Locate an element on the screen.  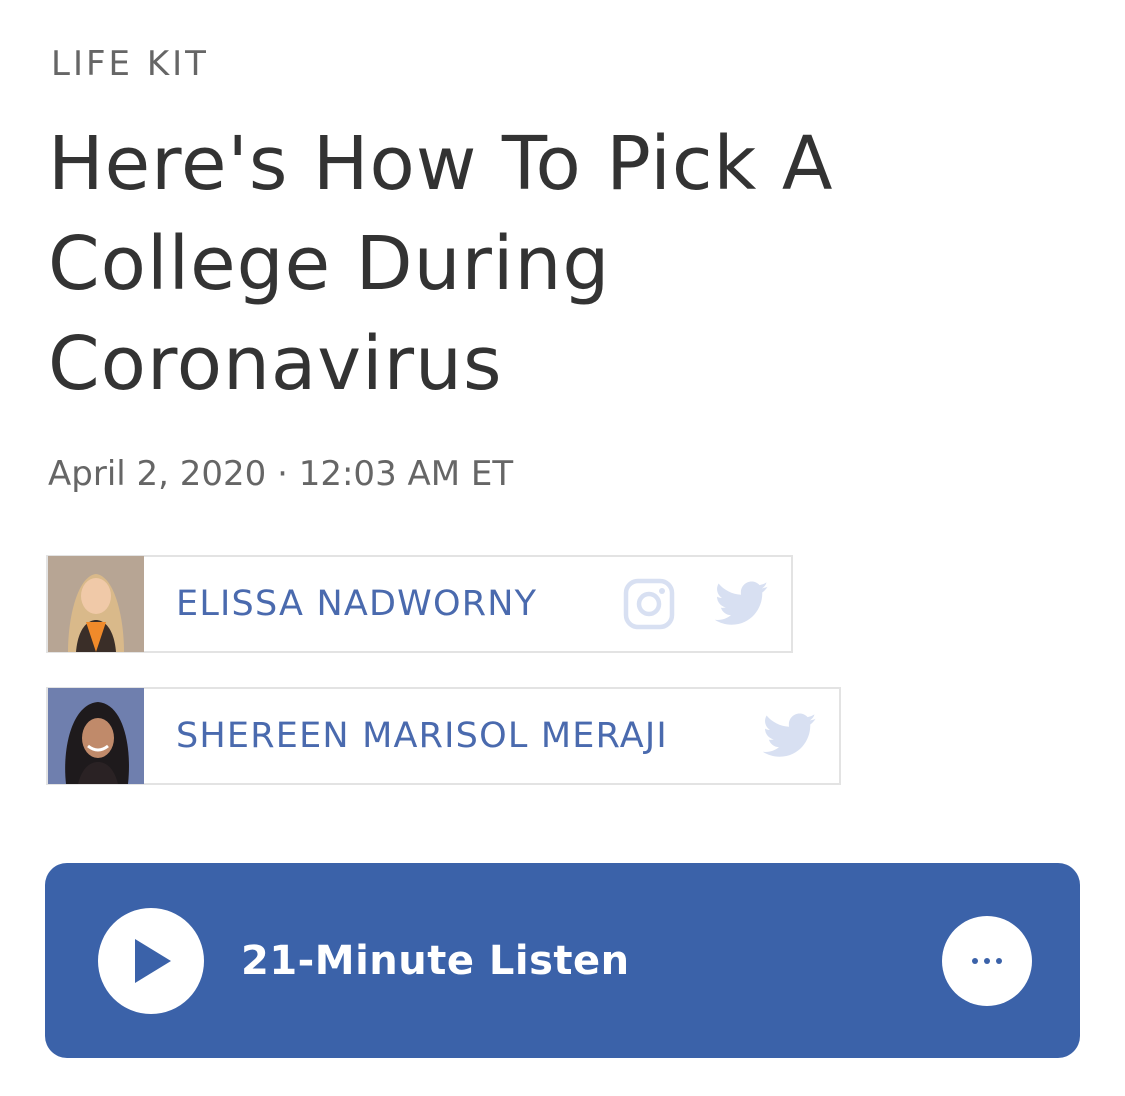
listen-duration-label: 21-Minute Listen is located at coordinates (591, 961).